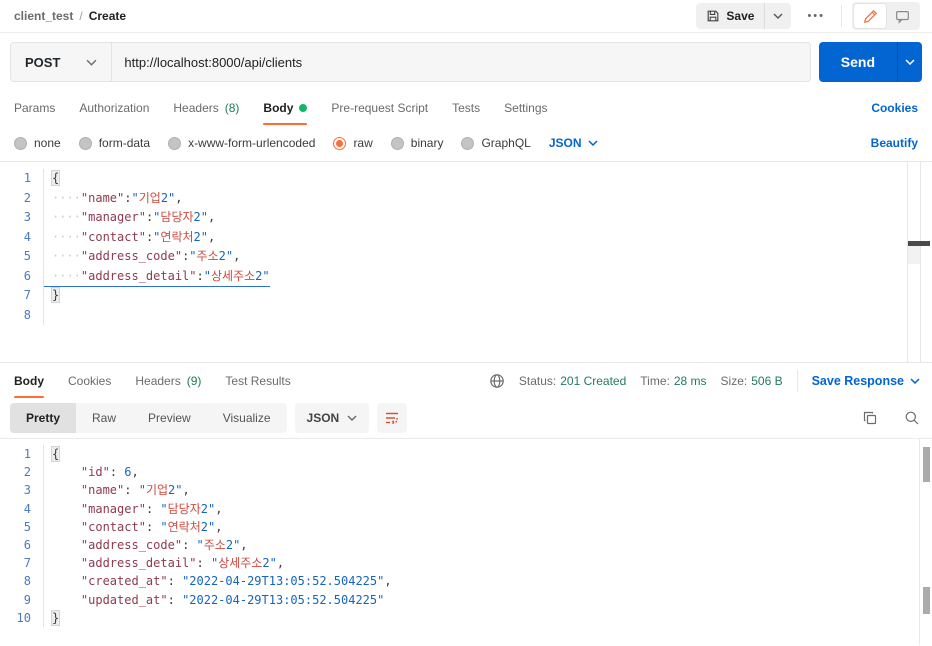 The height and width of the screenshot is (646, 932). I want to click on more-options-button: •••, so click(816, 16).